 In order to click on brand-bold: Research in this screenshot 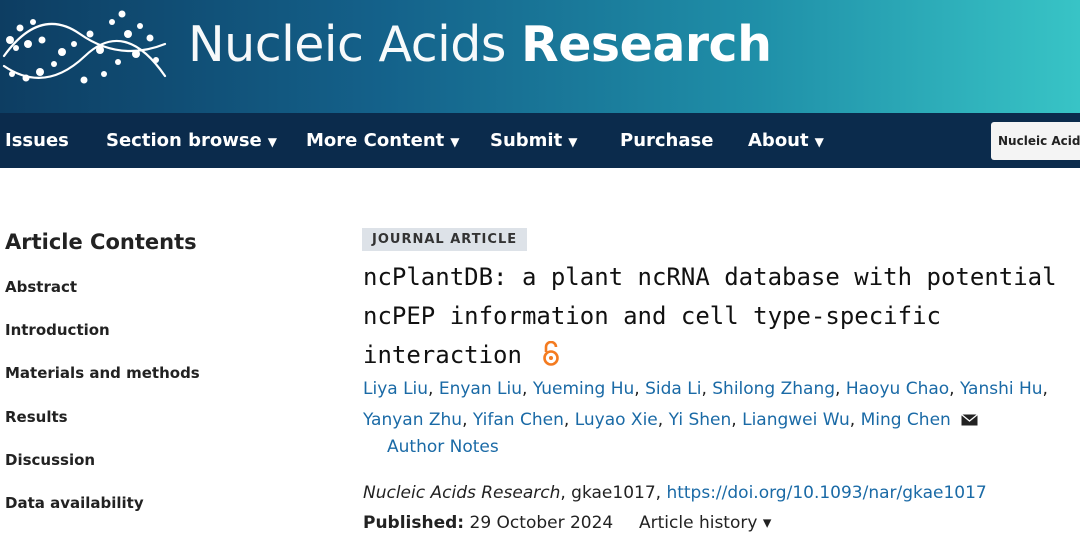, I will do `click(646, 44)`.